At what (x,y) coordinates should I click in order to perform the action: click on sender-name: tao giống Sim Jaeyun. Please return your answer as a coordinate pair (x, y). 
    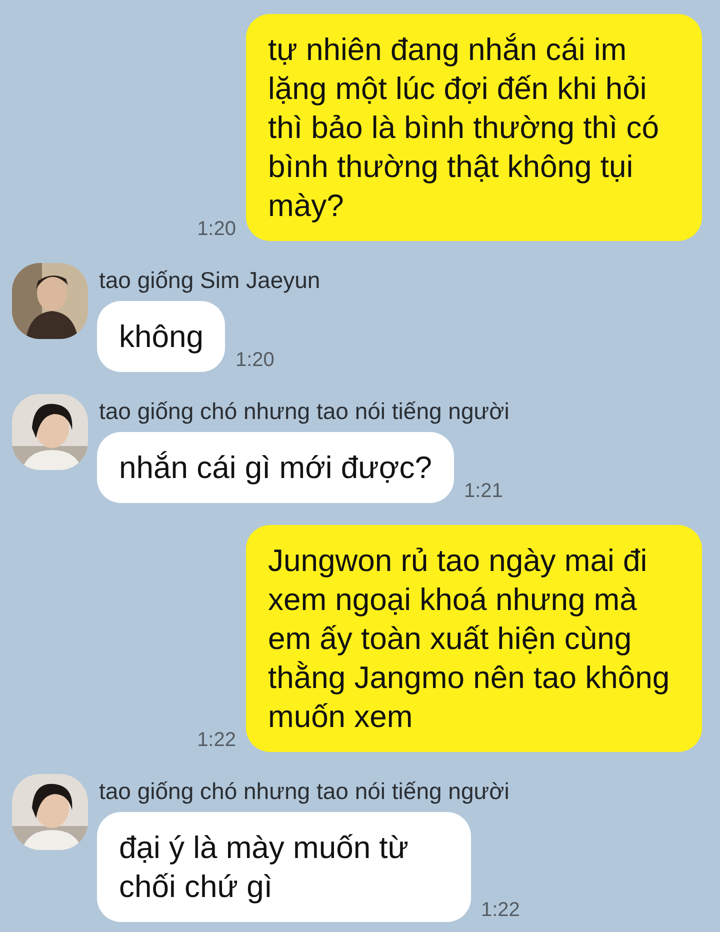
    Looking at the image, I should click on (209, 280).